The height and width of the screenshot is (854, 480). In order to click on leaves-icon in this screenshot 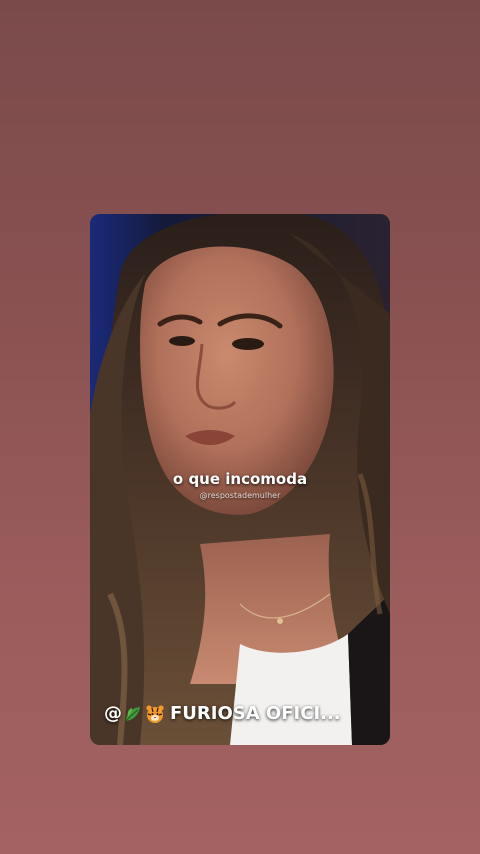, I will do `click(133, 714)`.